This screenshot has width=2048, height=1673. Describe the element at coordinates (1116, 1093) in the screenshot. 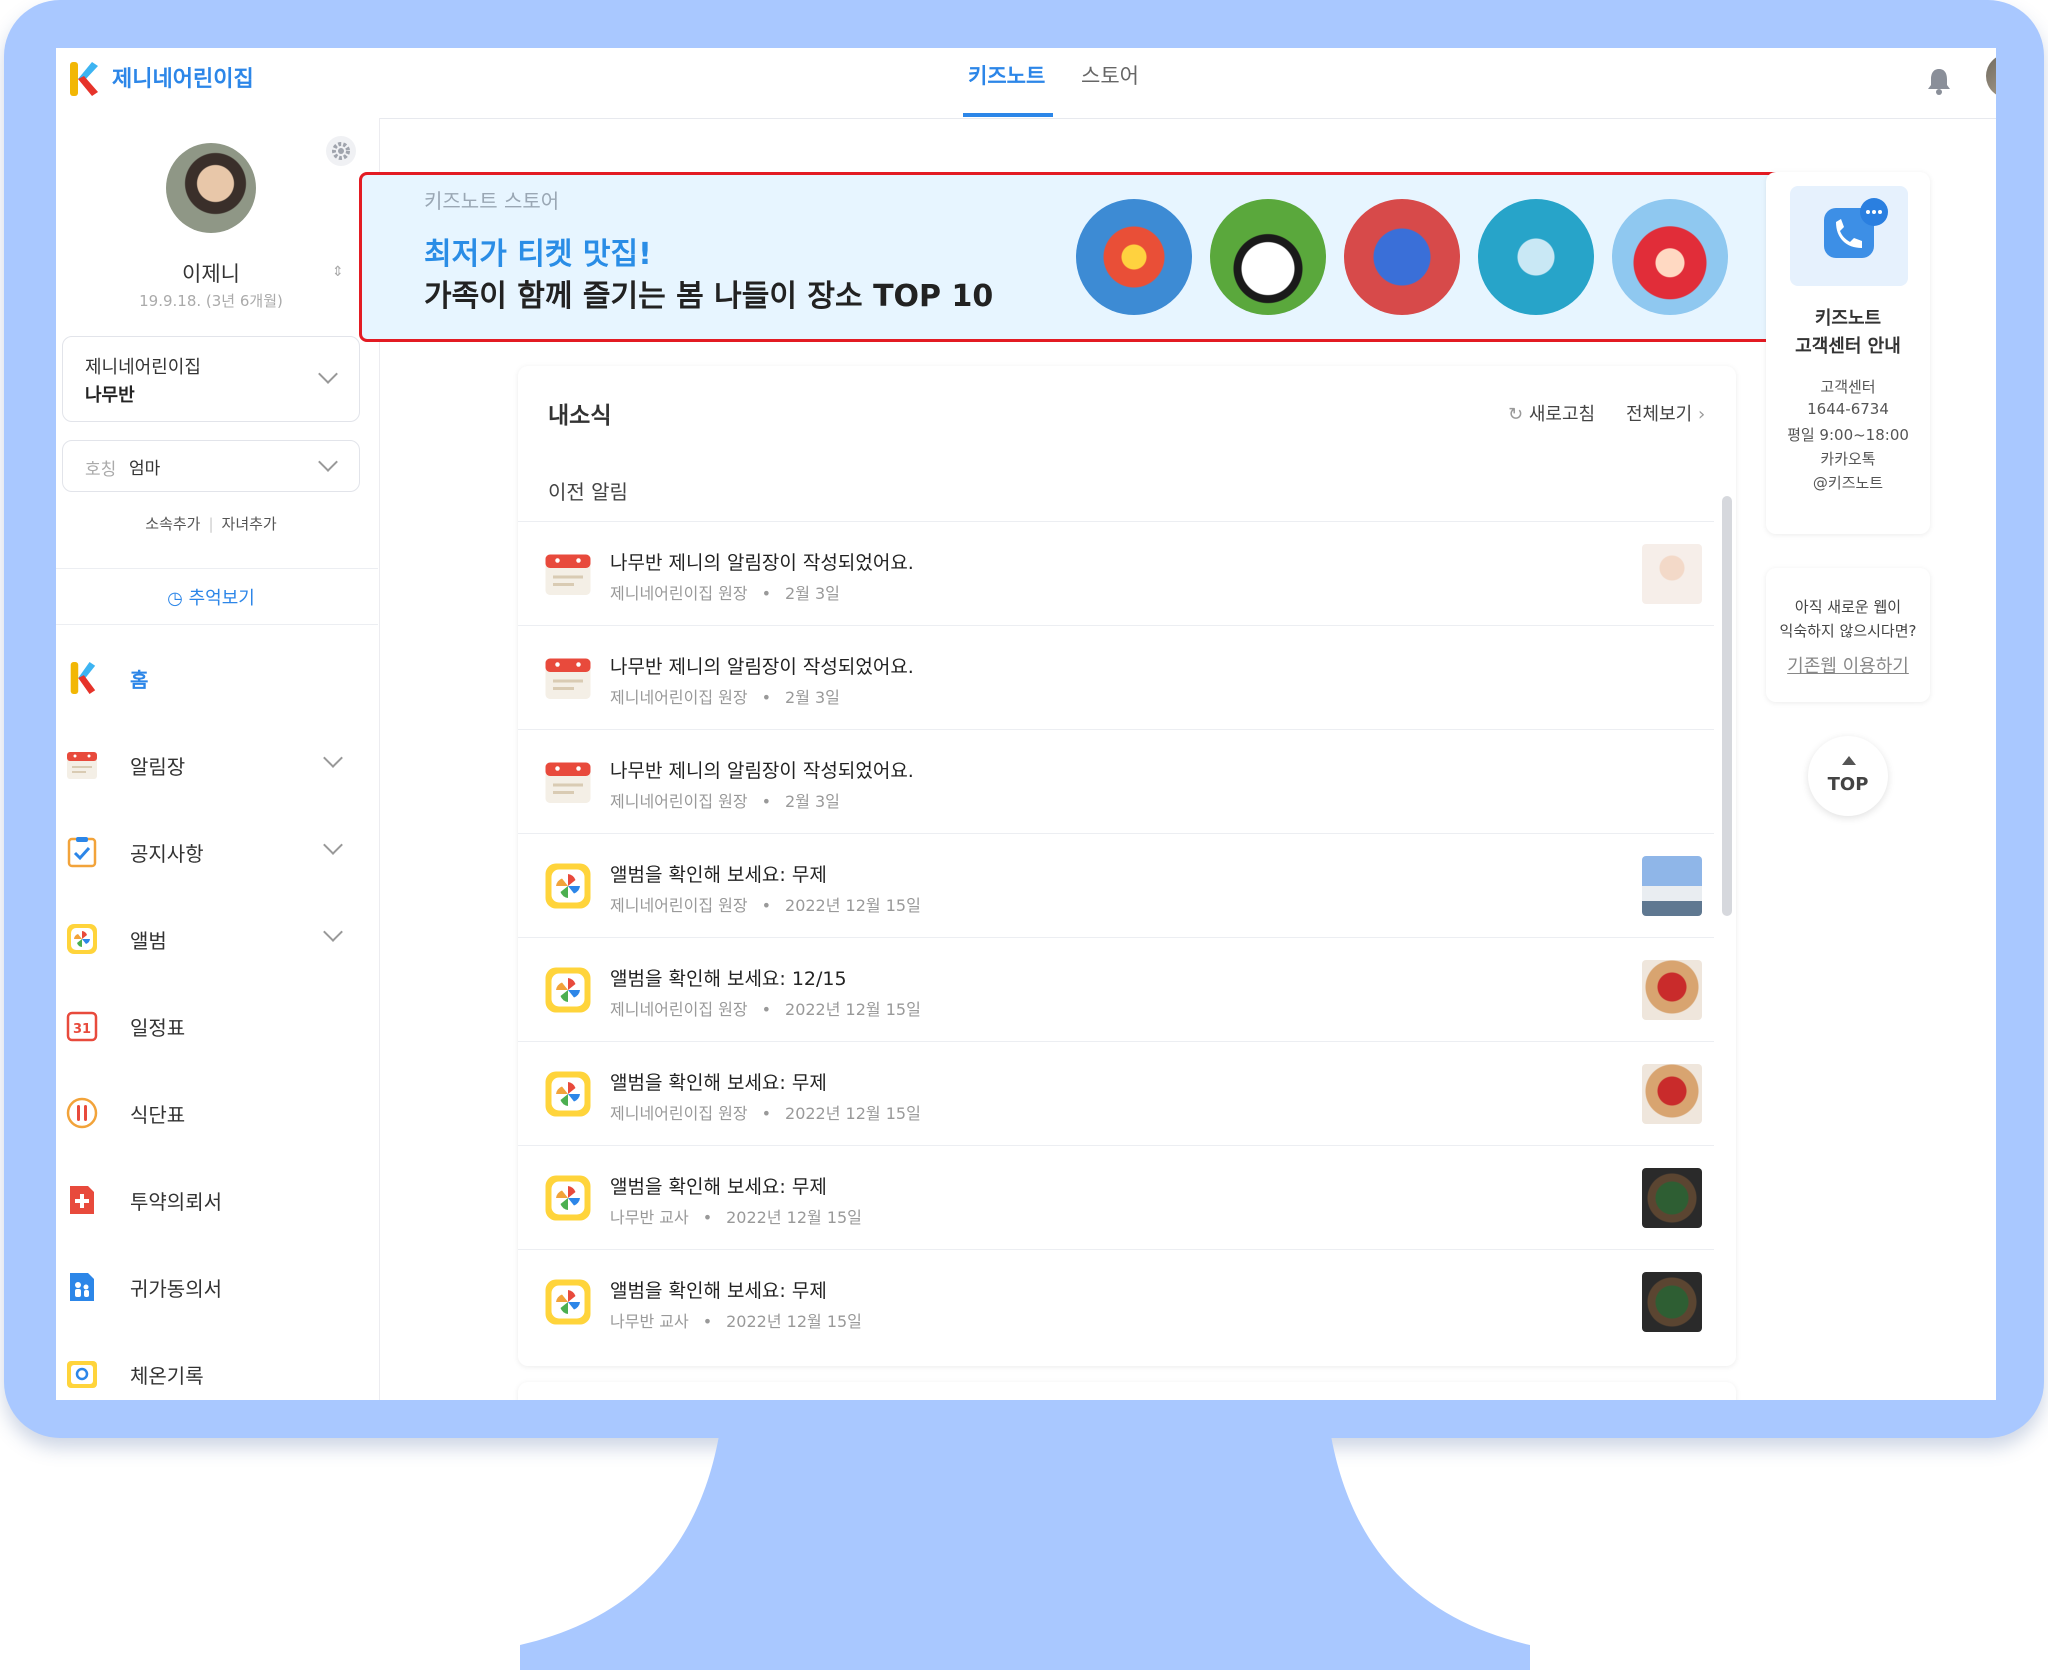

I see `news-row: 앨범을 확인해 보세요: 무제 제니네어린이집 원장 • 2022년 12월 15일` at that location.